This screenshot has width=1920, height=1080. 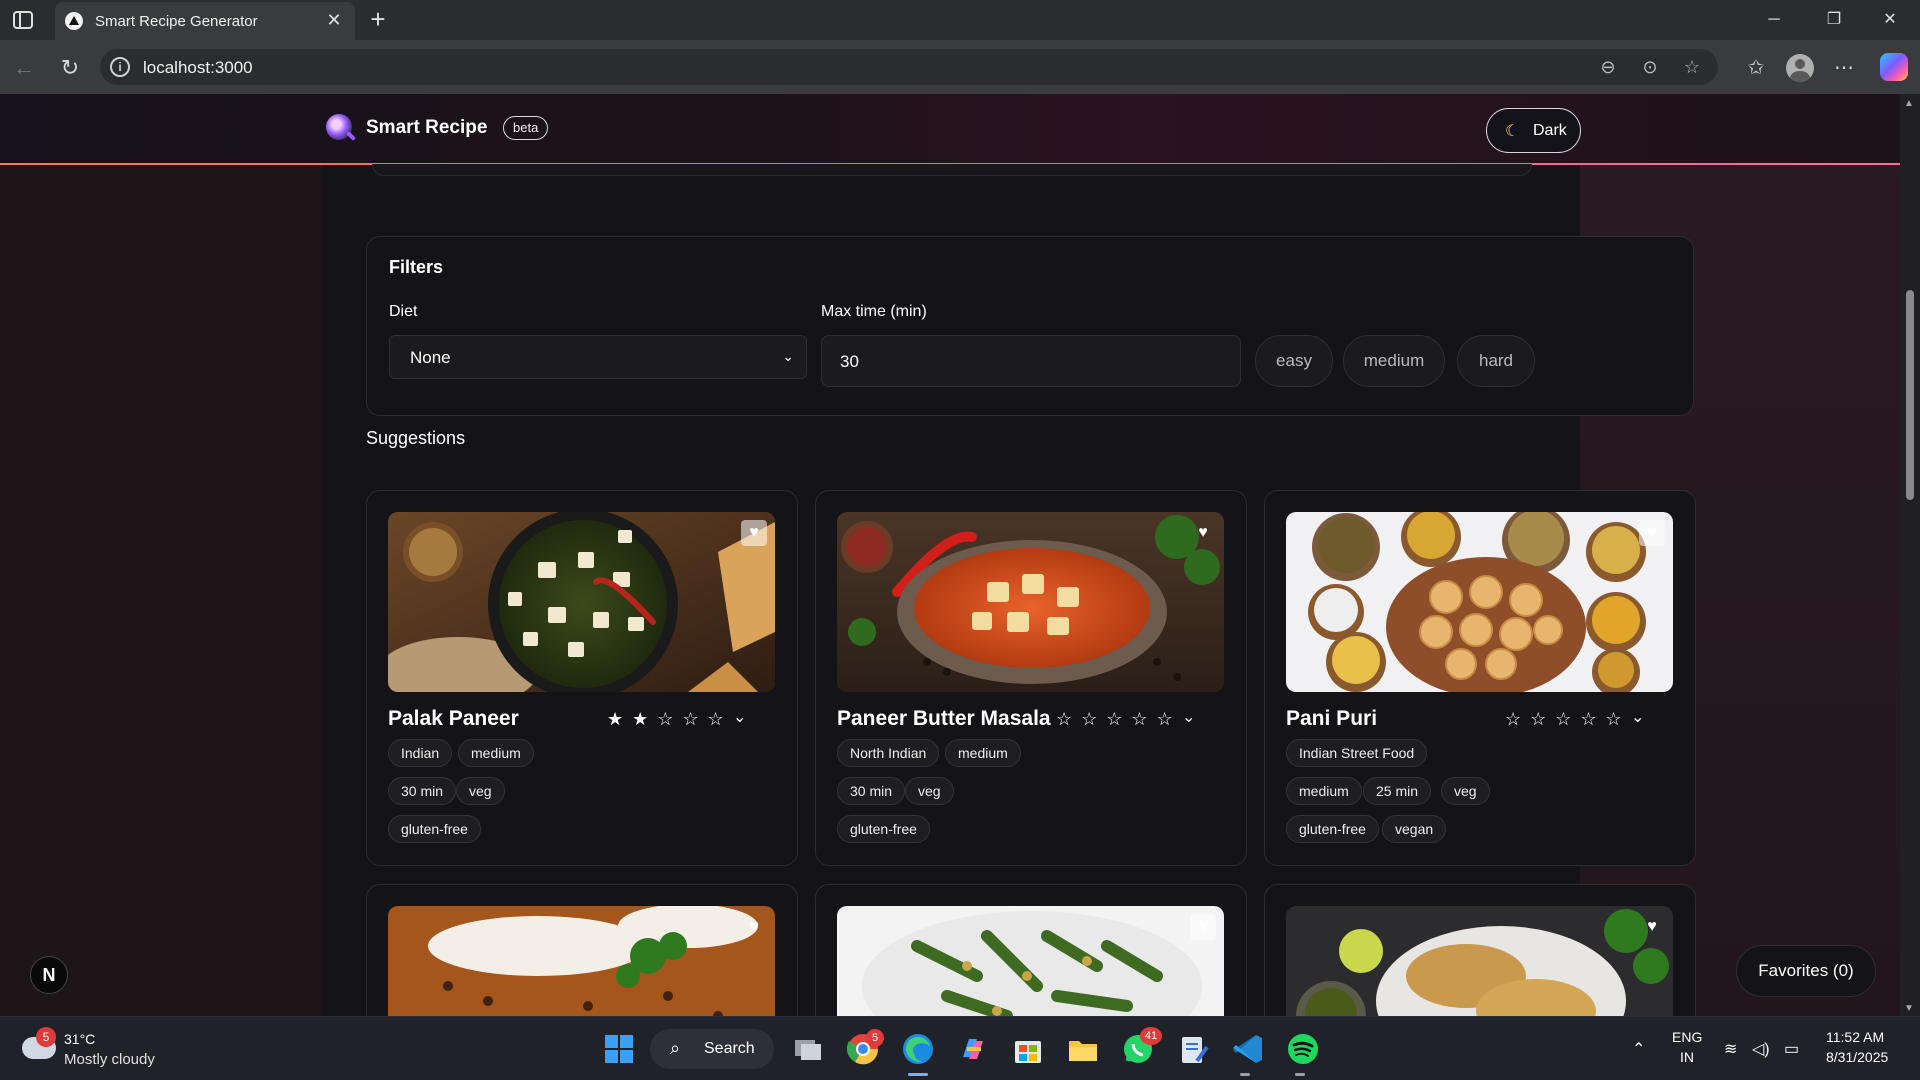 What do you see at coordinates (416, 438) in the screenshot?
I see `suggestions-title: Suggestions` at bounding box center [416, 438].